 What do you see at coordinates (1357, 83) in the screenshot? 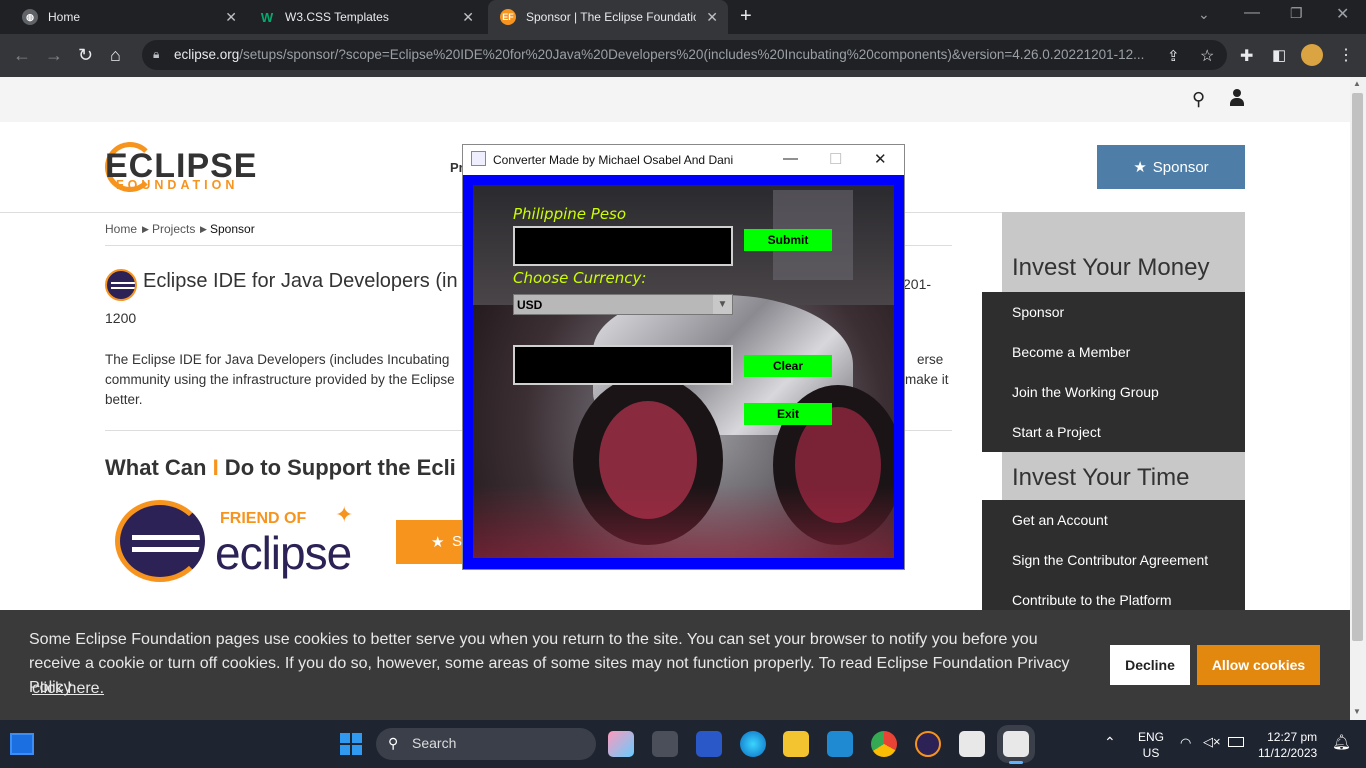
I see `scroll-up-icon: ▲` at bounding box center [1357, 83].